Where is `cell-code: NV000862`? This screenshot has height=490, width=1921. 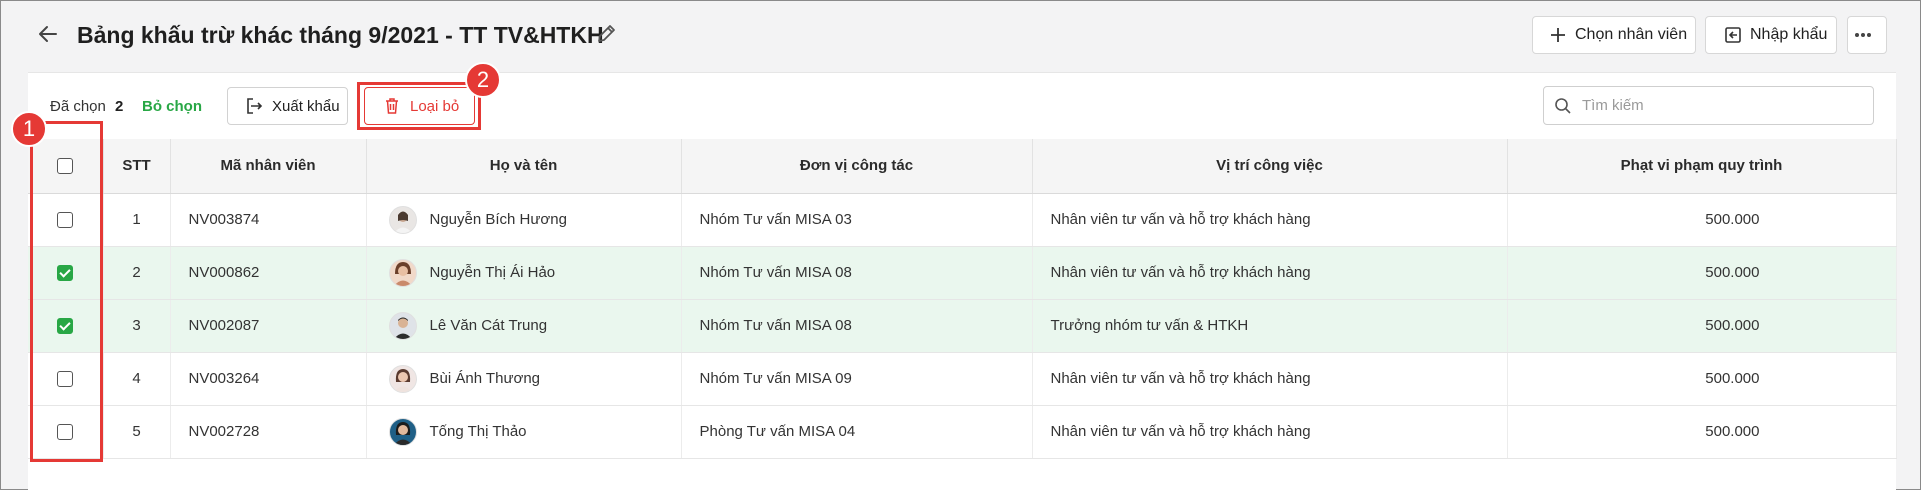
cell-code: NV000862 is located at coordinates (268, 273).